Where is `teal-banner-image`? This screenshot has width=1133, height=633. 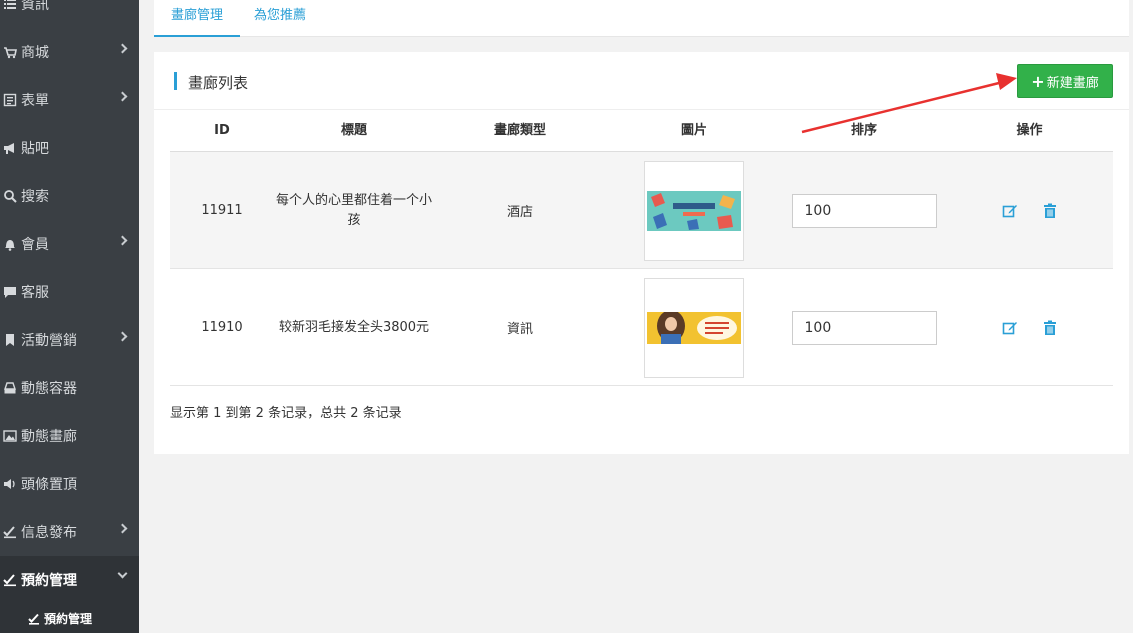
teal-banner-image is located at coordinates (694, 210).